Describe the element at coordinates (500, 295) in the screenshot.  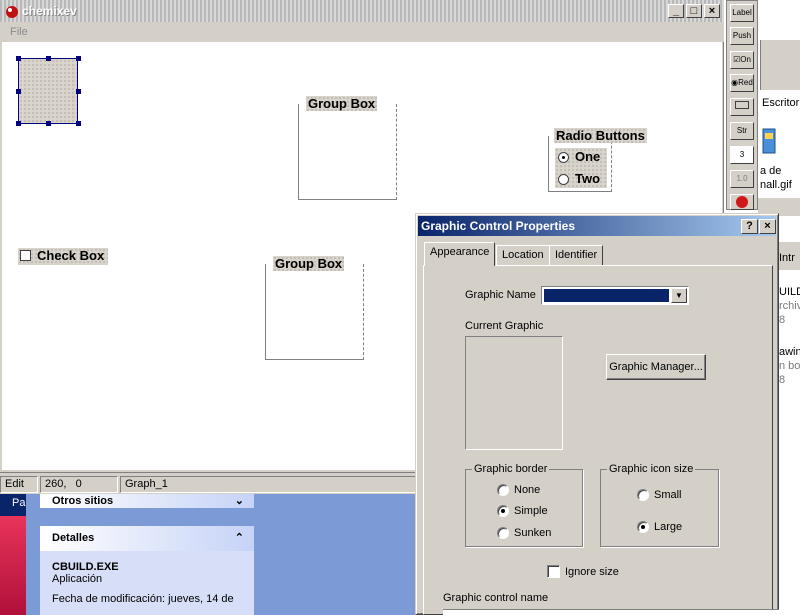
I see `graphic-name-label: Graphic Name` at that location.